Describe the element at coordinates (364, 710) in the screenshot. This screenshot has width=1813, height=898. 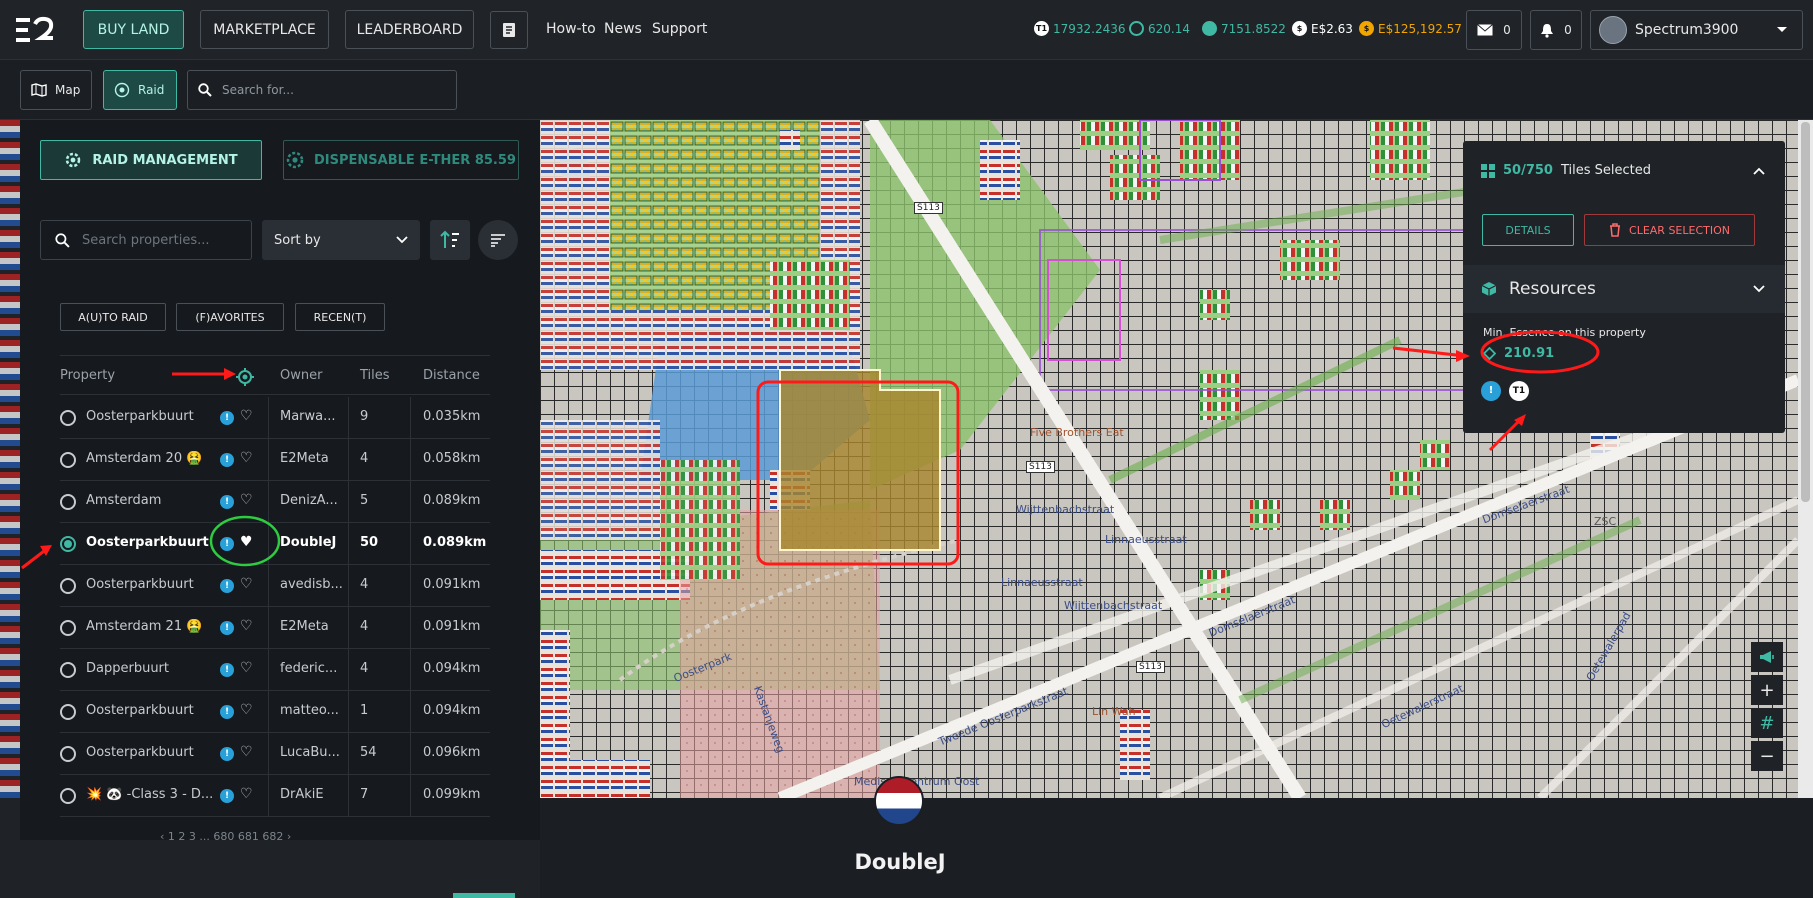
I see `row-tiles: 1` at that location.